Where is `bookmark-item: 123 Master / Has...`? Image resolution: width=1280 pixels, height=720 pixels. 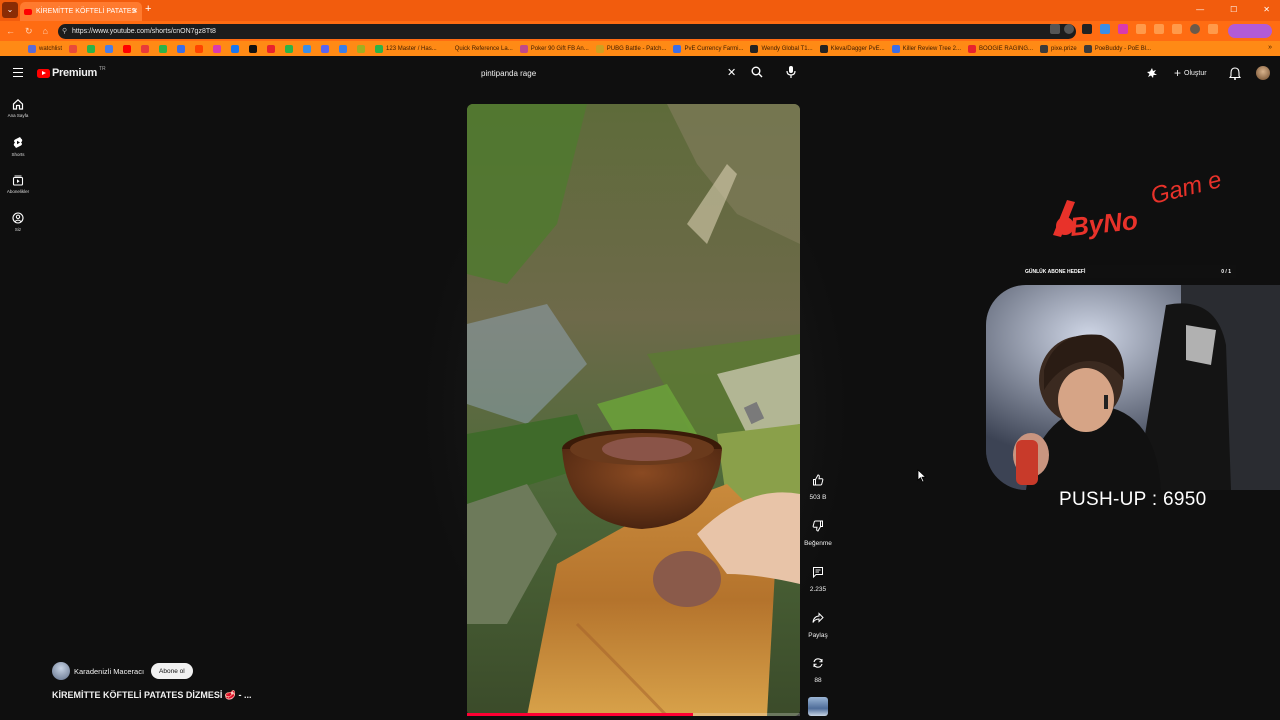
bookmark-item: 123 Master / Has... is located at coordinates (406, 48).